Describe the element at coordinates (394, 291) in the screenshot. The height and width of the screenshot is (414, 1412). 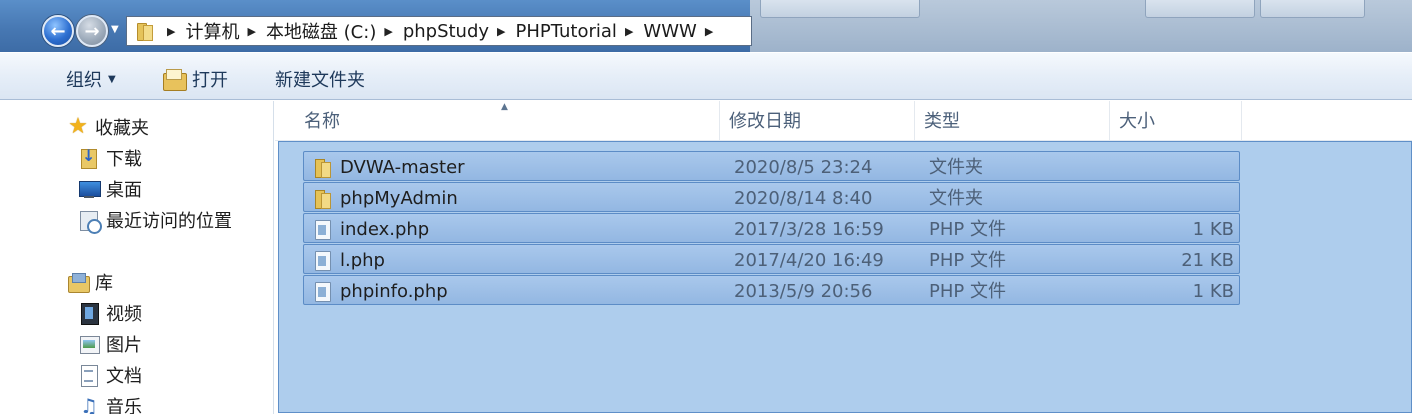
I see `file-name: phpinfo.php` at that location.